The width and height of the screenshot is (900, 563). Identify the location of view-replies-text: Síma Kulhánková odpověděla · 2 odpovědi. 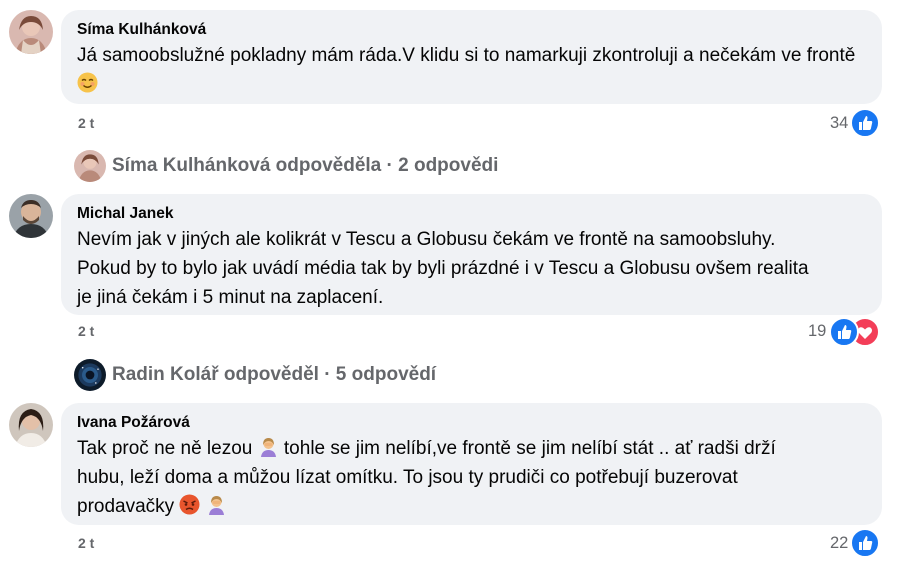
(305, 166).